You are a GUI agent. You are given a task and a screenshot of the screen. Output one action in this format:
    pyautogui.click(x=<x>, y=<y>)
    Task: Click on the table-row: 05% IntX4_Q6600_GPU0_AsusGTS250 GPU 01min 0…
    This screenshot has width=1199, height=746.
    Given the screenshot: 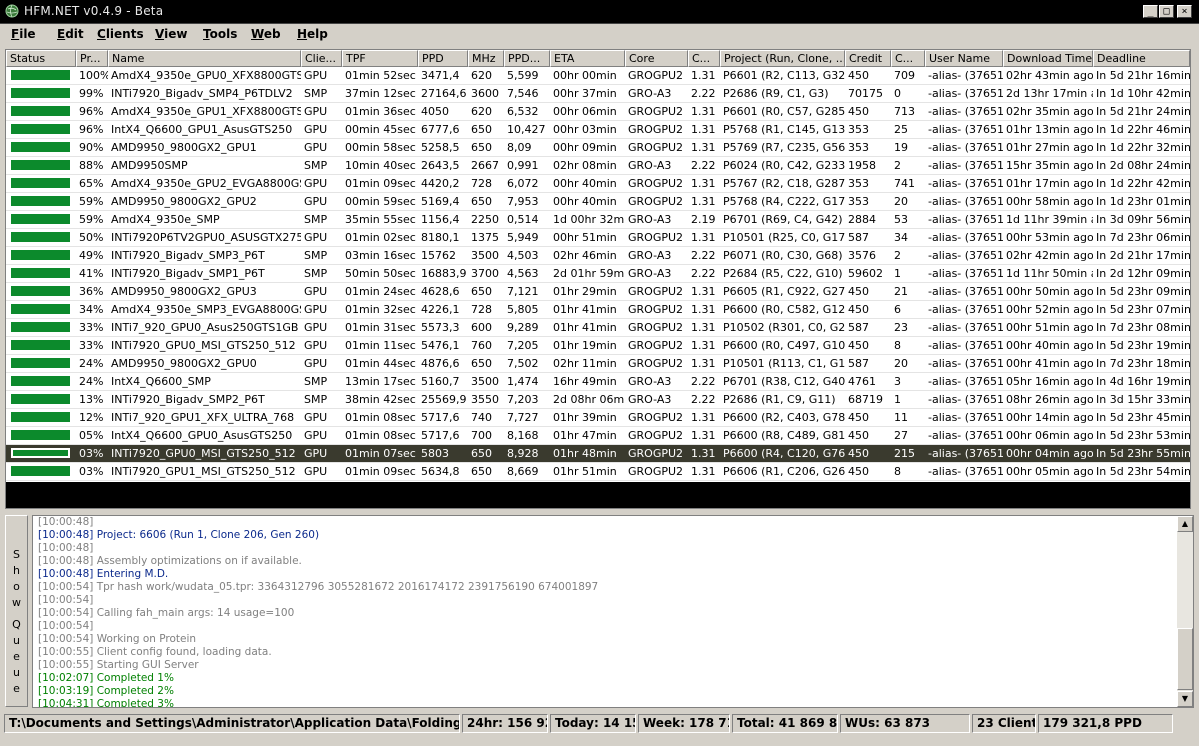 What is the action you would take?
    pyautogui.click(x=598, y=436)
    